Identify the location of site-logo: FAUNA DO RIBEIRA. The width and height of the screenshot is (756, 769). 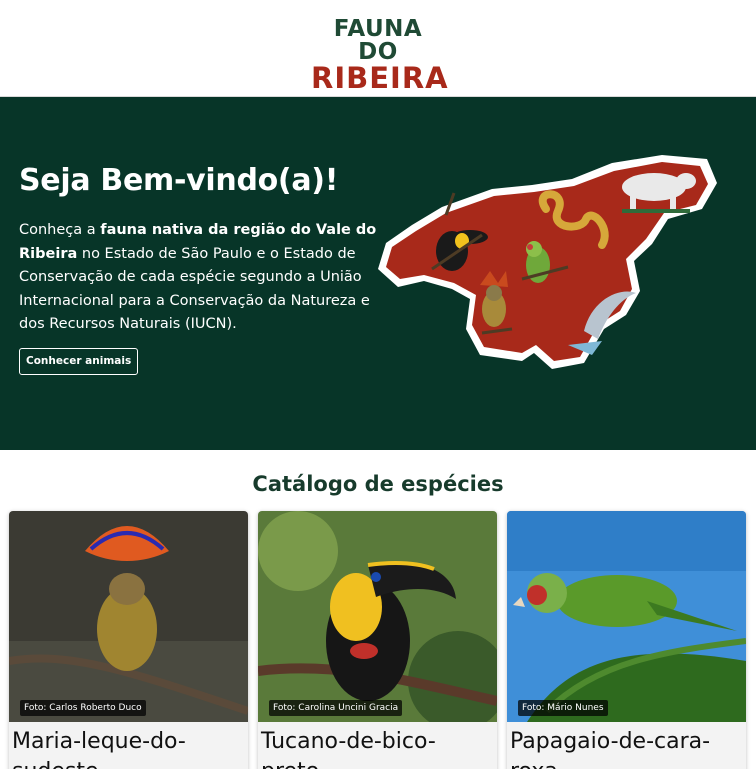
(380, 55).